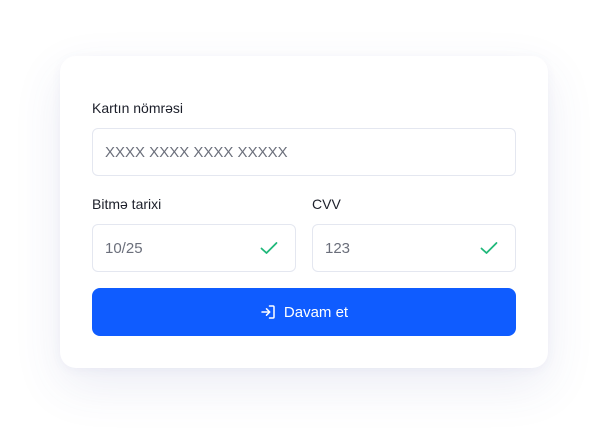  Describe the element at coordinates (338, 248) in the screenshot. I see `cvv-value: 123` at that location.